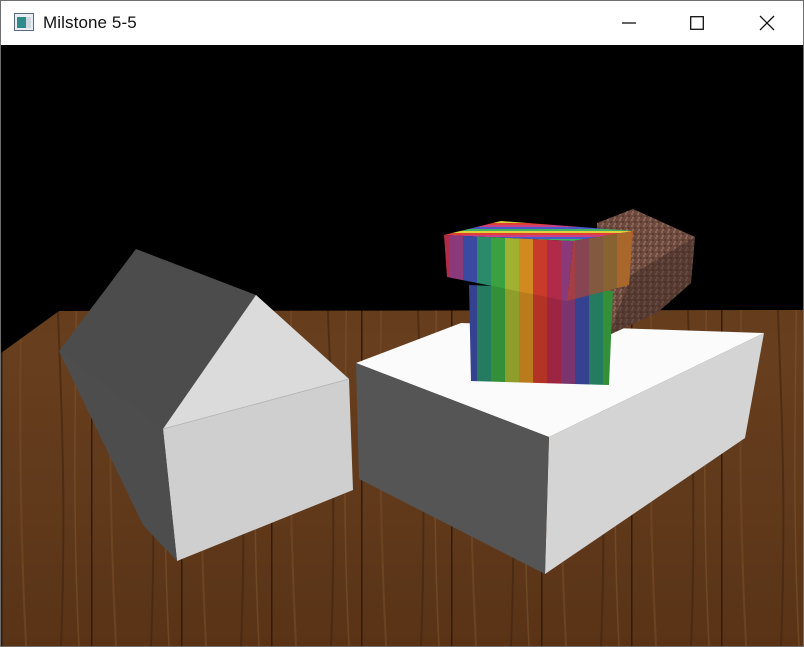 This screenshot has height=647, width=804. I want to click on app-icon, so click(24, 22).